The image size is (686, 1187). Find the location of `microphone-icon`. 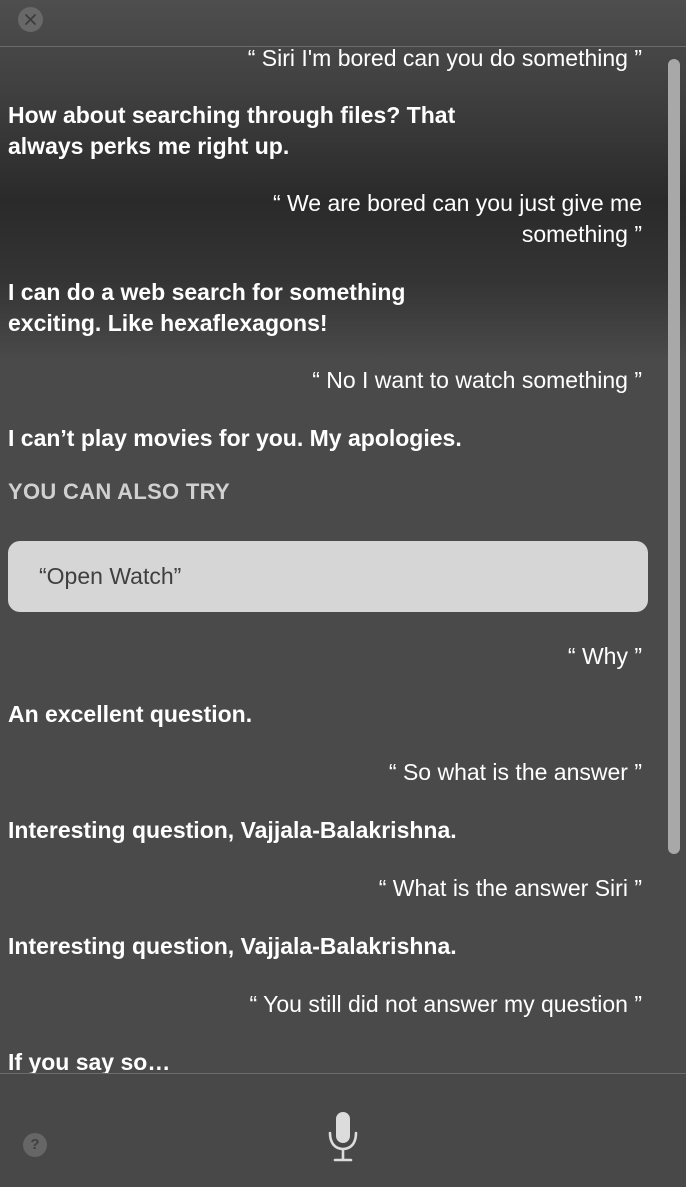

microphone-icon is located at coordinates (343, 1137).